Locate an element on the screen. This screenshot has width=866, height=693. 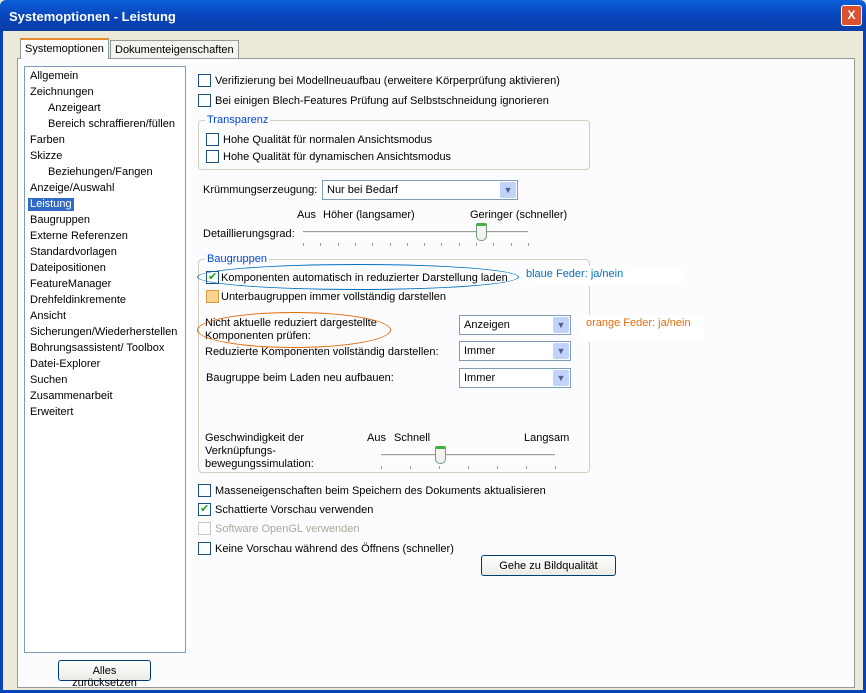
orange-annotation-ellipse is located at coordinates (294, 330).